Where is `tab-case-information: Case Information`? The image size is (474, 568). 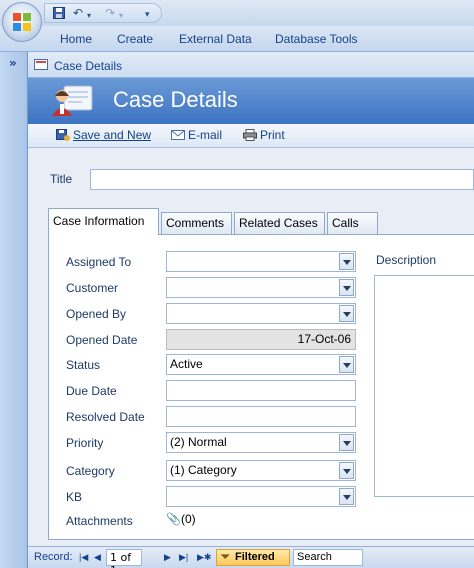
tab-case-information: Case Information is located at coordinates (103, 221).